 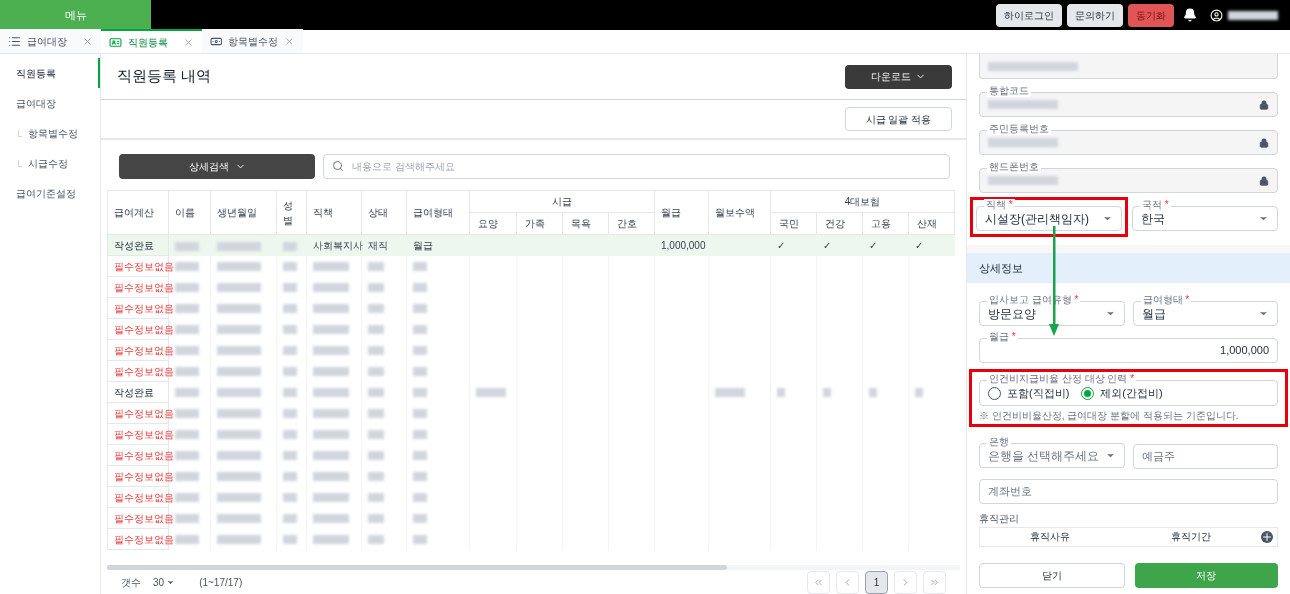 What do you see at coordinates (20, 163) in the screenshot?
I see `tree-corner-icon` at bounding box center [20, 163].